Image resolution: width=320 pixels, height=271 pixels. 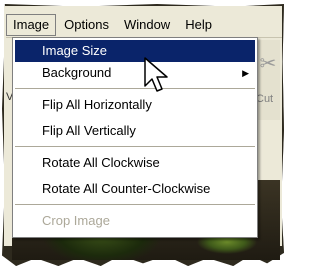 I want to click on menu-item-background: Background ▶, so click(x=135, y=73).